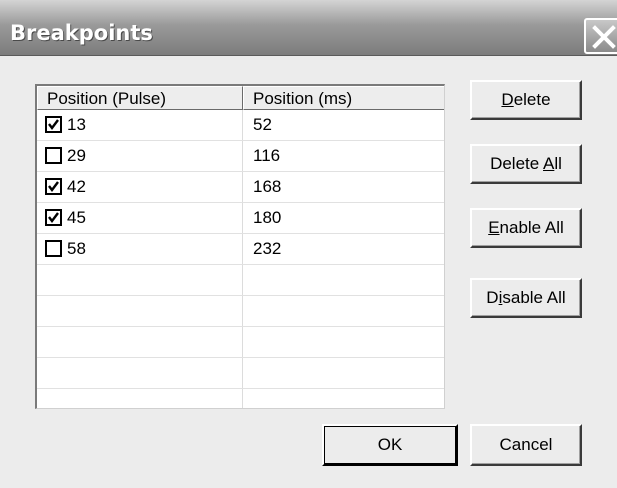 The height and width of the screenshot is (488, 617). What do you see at coordinates (267, 186) in the screenshot?
I see `ms-cell: 168` at bounding box center [267, 186].